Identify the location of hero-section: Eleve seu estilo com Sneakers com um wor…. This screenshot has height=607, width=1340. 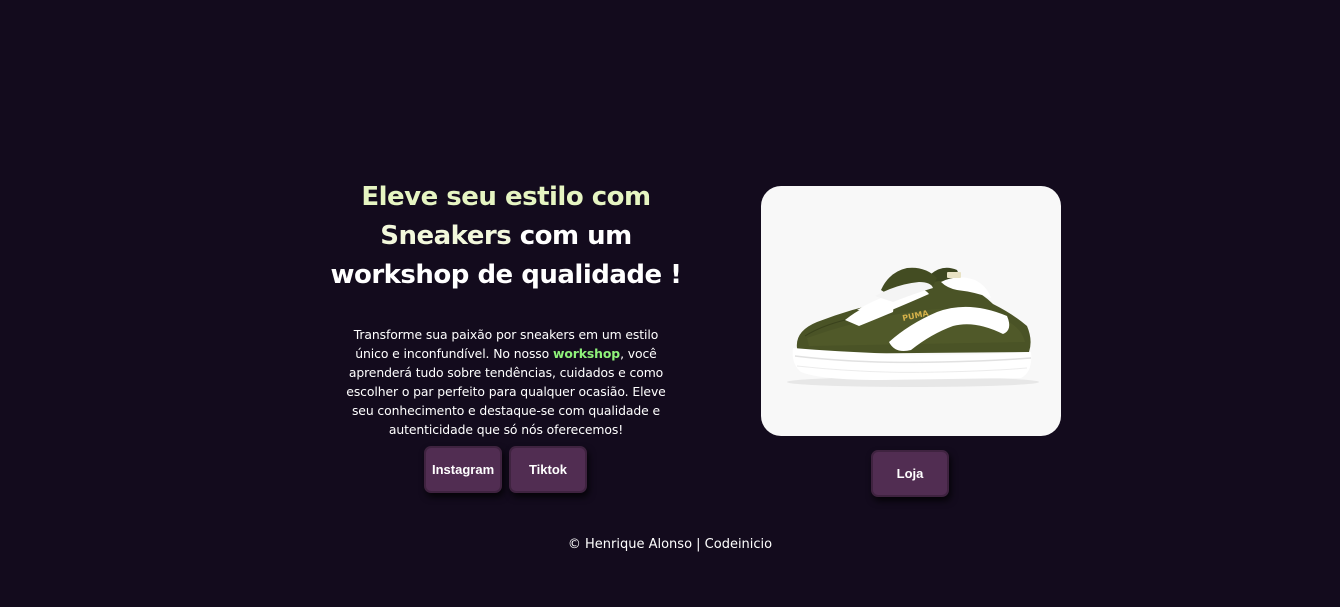
(506, 308).